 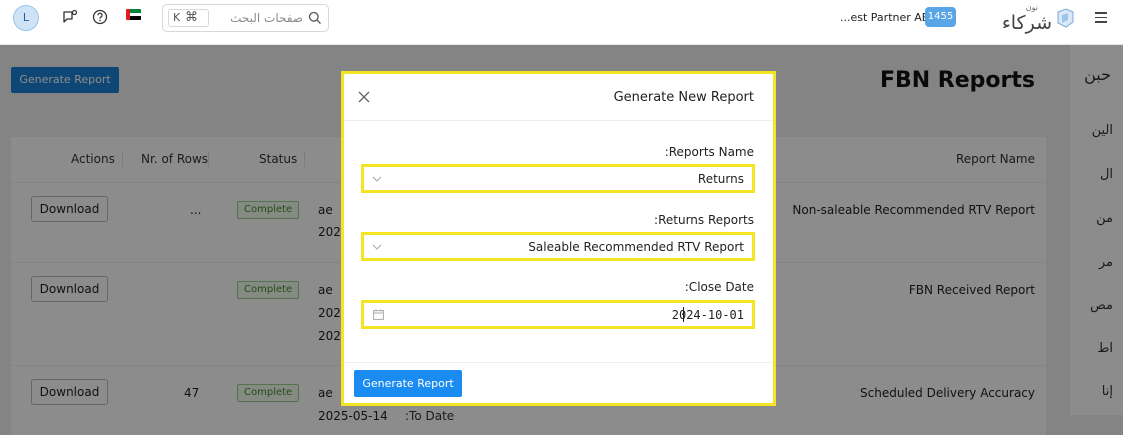 What do you see at coordinates (884, 17) in the screenshot?
I see `partner-name: ...est Partner AE` at bounding box center [884, 17].